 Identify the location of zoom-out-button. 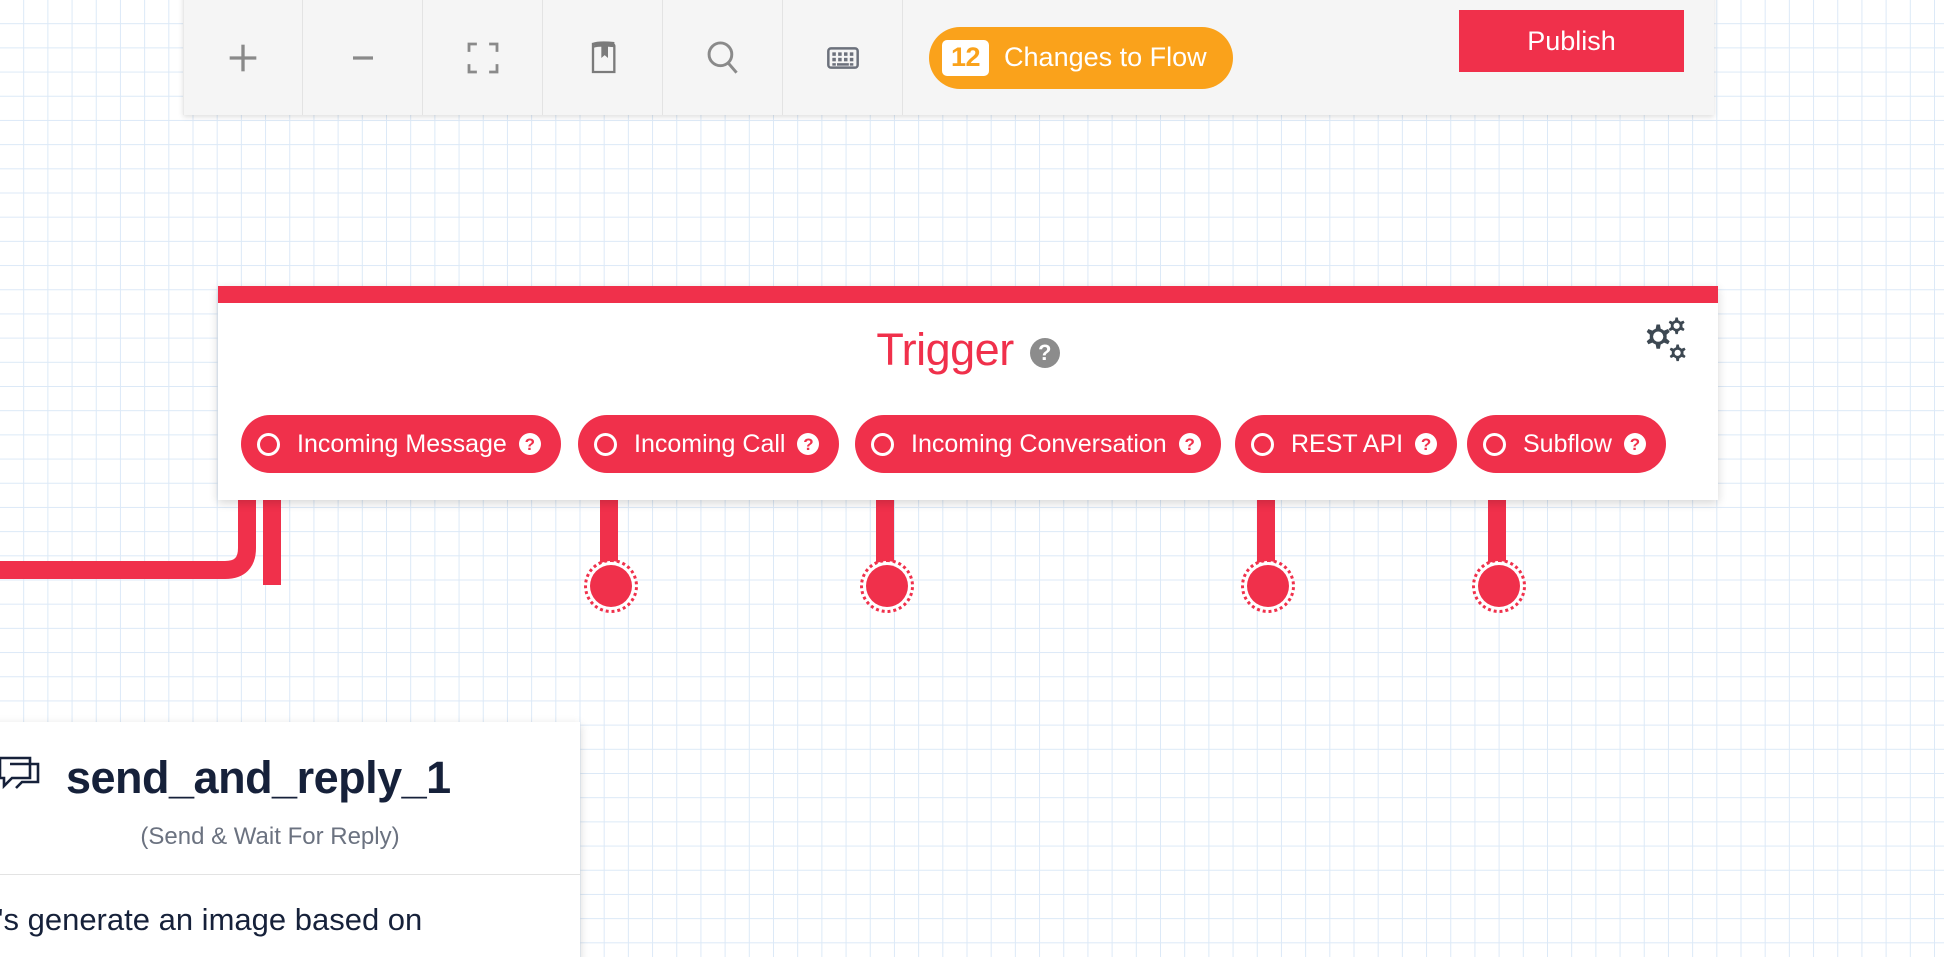
(363, 57).